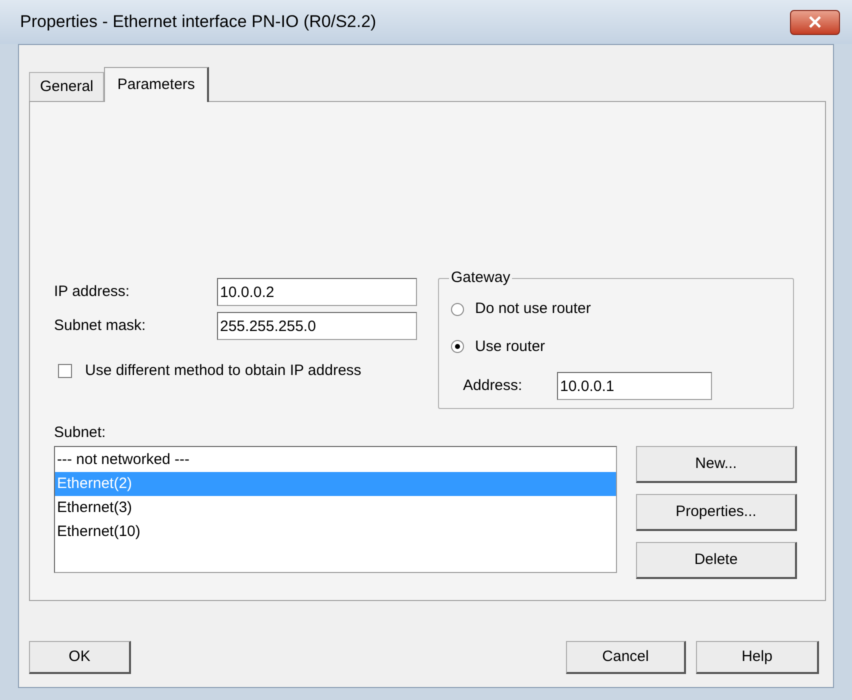 This screenshot has width=852, height=700. What do you see at coordinates (223, 371) in the screenshot?
I see `checkbox-label: Use different method to obtain IP address` at bounding box center [223, 371].